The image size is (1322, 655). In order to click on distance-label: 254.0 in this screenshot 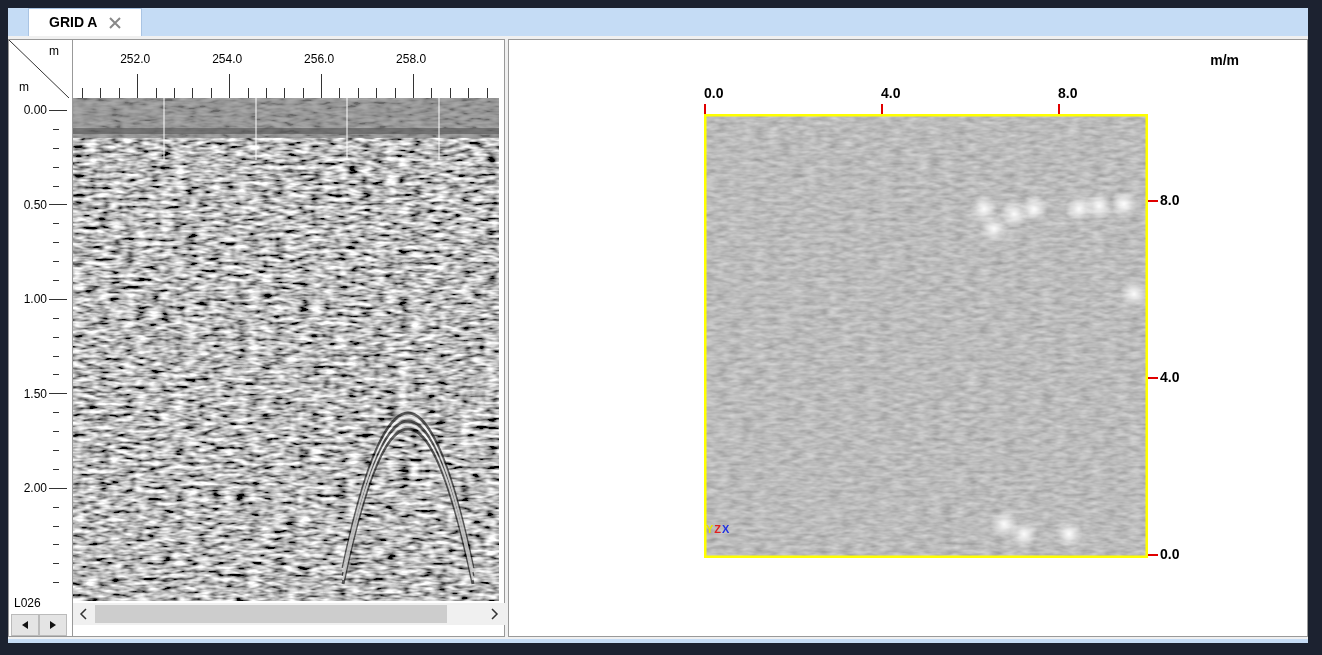, I will do `click(227, 59)`.